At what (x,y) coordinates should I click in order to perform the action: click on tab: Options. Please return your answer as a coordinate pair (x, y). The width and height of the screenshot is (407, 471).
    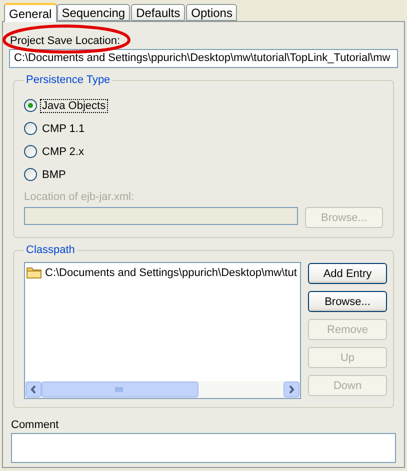
    Looking at the image, I should click on (212, 12).